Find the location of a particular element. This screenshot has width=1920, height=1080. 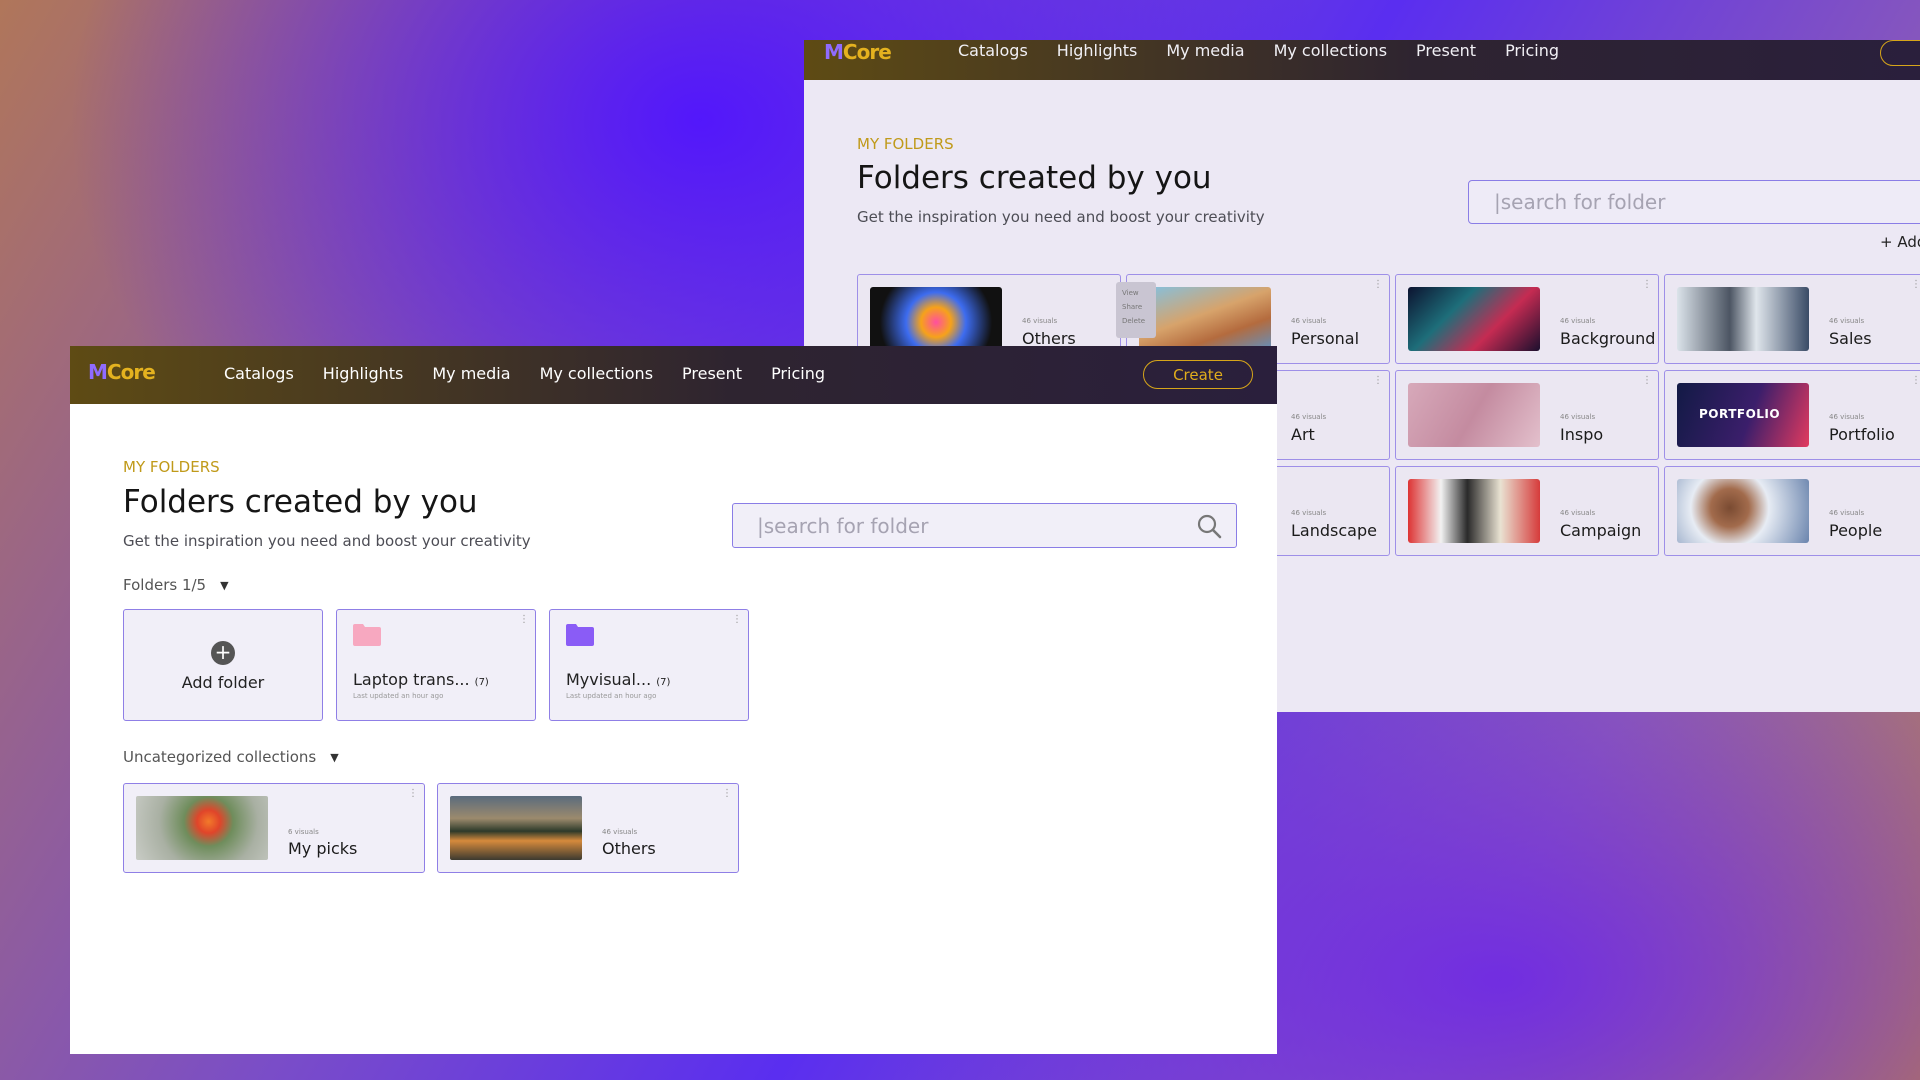

create-button: Create is located at coordinates (1198, 374).